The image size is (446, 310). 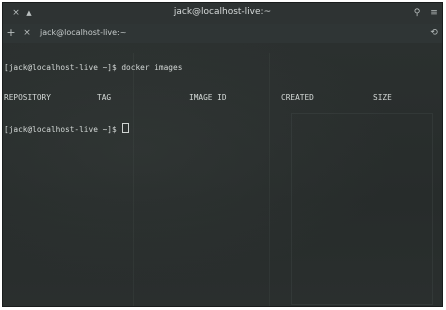 I want to click on column-repository: REPOSITORY, so click(x=27, y=97).